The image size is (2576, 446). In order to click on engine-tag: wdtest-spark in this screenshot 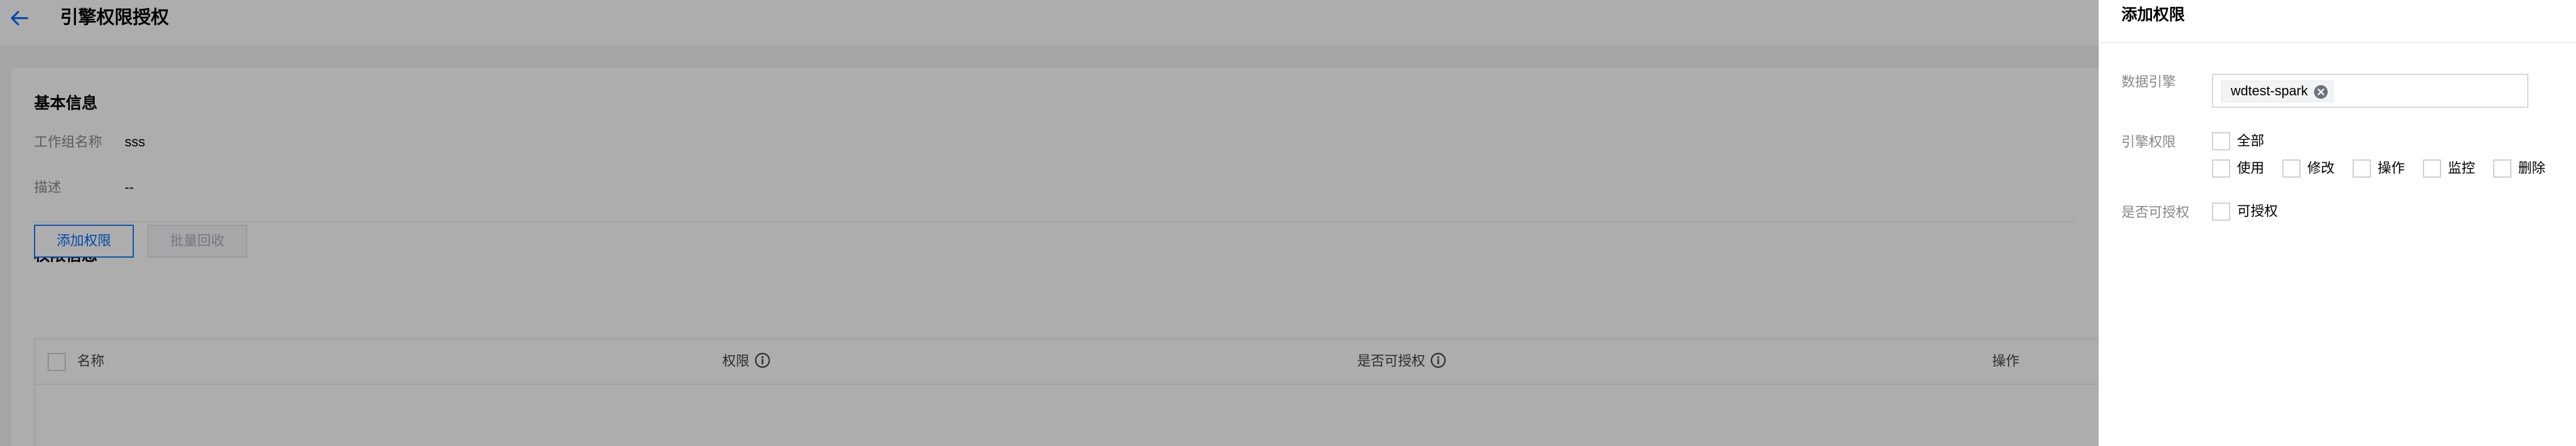, I will do `click(2277, 91)`.